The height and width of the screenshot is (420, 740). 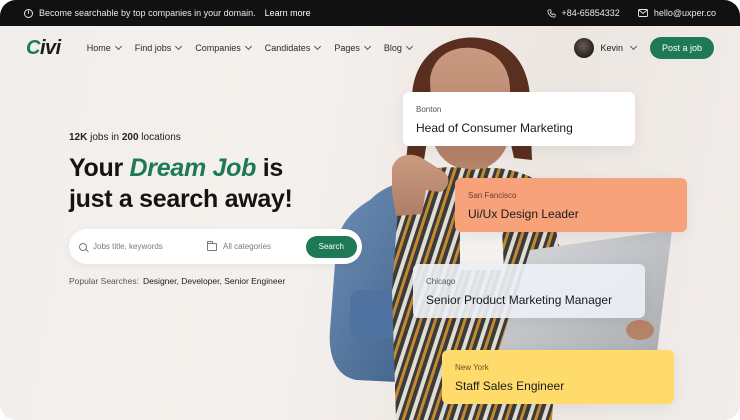 I want to click on search-icon, so click(x=83, y=246).